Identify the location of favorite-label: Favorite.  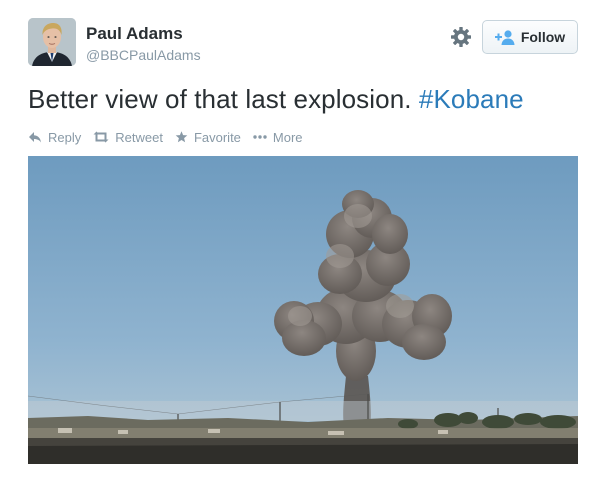
(217, 137).